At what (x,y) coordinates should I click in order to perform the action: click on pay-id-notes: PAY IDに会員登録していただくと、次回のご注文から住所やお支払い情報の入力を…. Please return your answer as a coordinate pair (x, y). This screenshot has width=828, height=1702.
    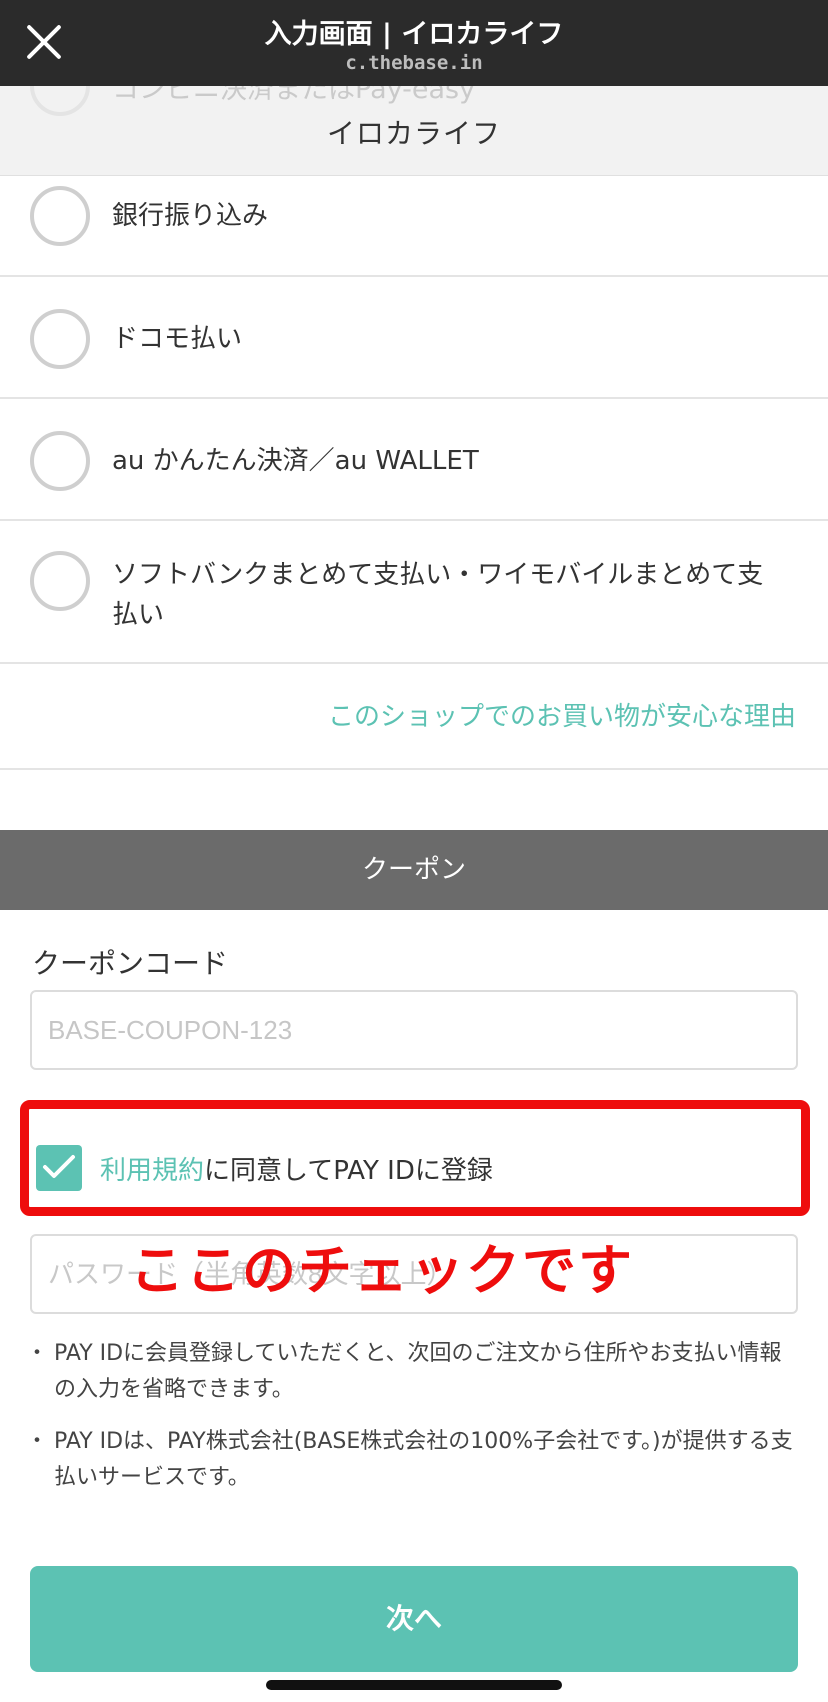
    Looking at the image, I should click on (414, 1424).